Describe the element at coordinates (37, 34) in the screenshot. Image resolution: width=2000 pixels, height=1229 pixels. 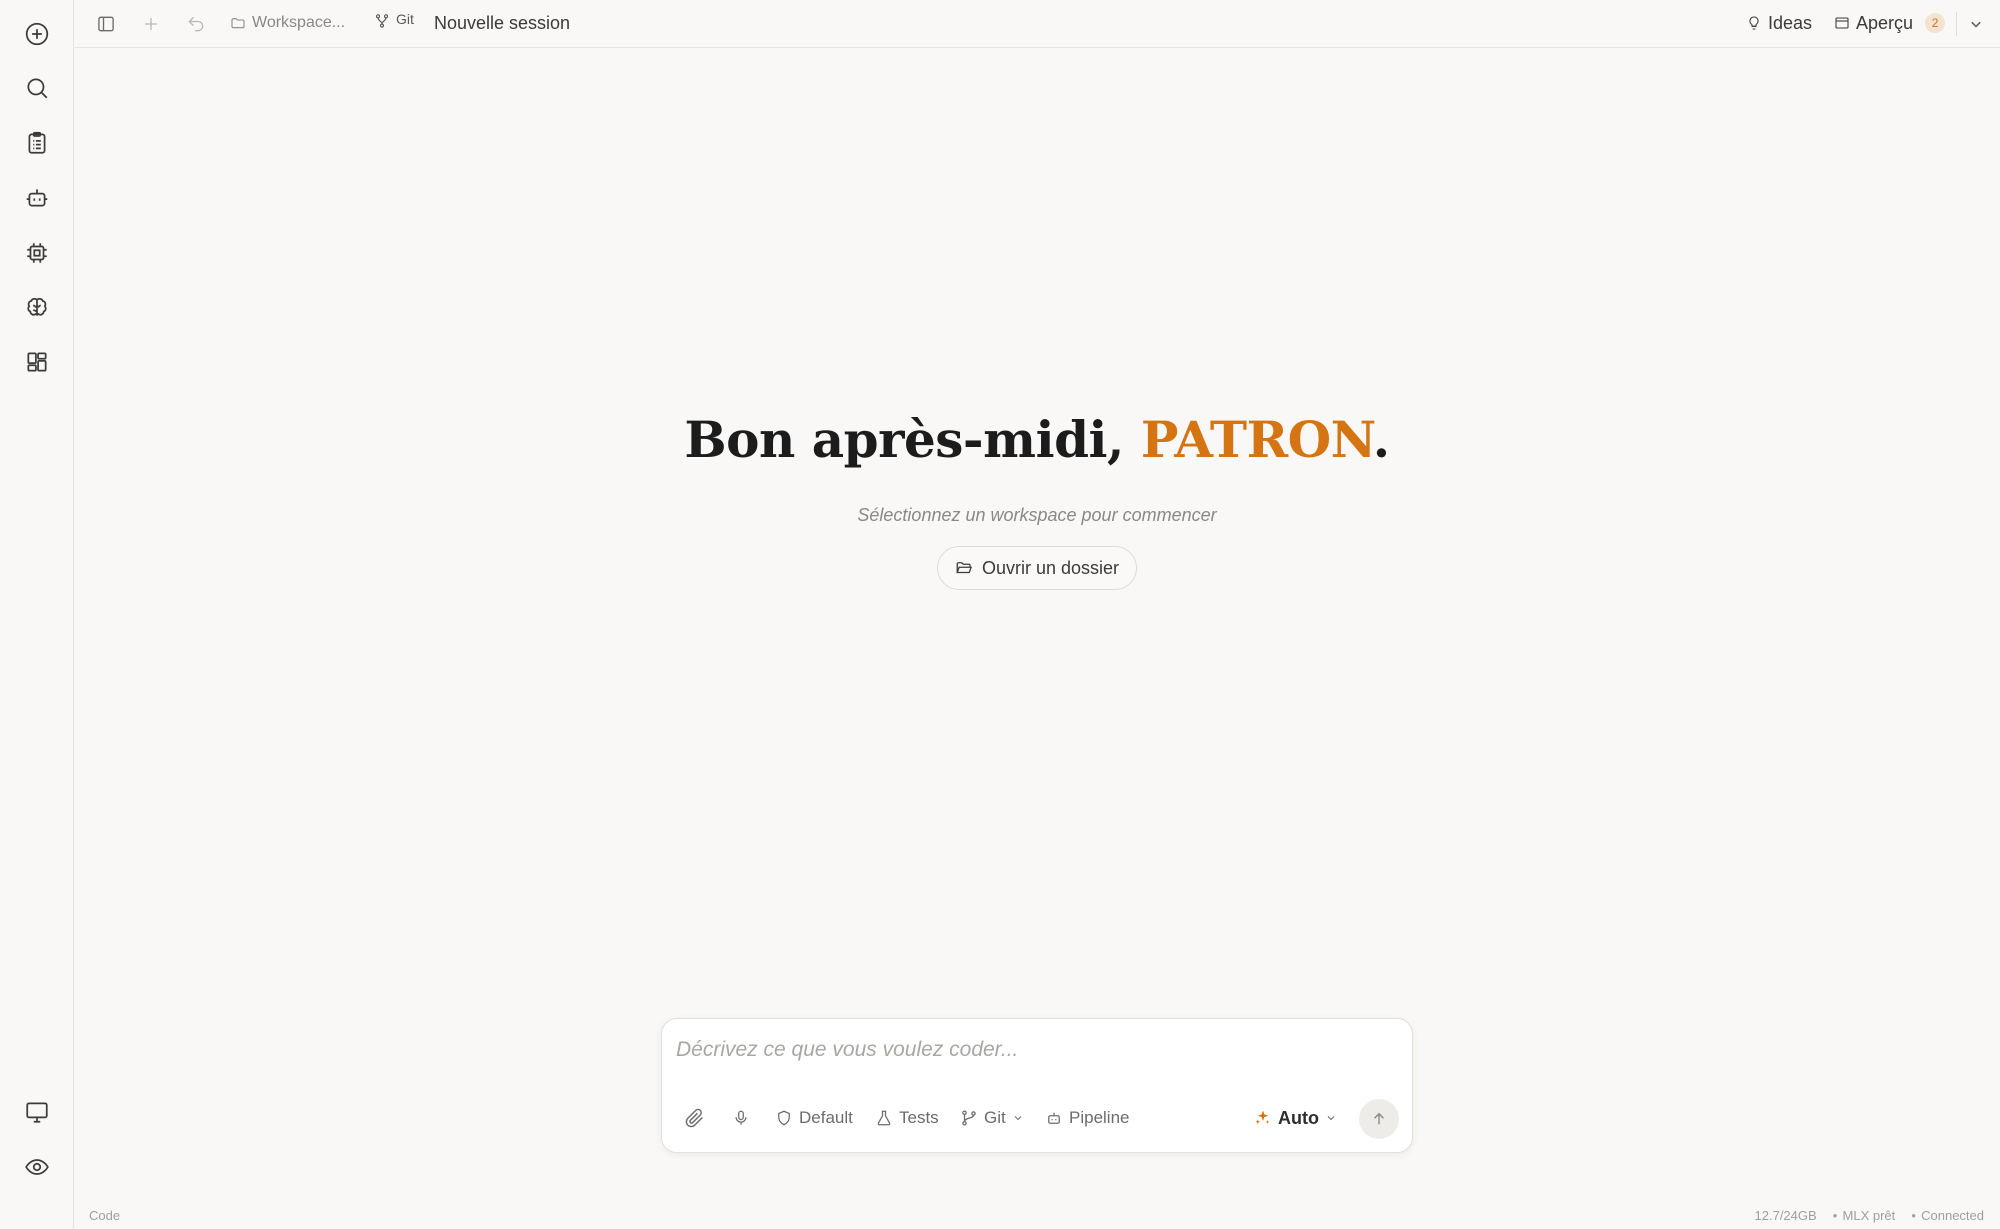
I see `new-session-icon` at that location.